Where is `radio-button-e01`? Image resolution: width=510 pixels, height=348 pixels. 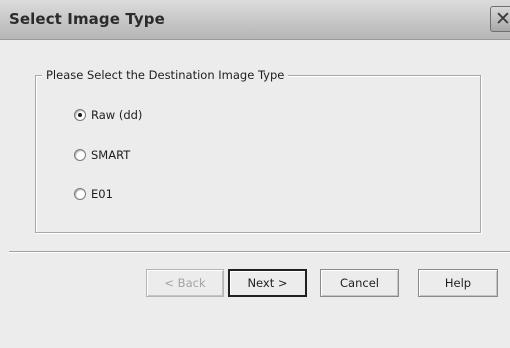
radio-button-e01 is located at coordinates (80, 194).